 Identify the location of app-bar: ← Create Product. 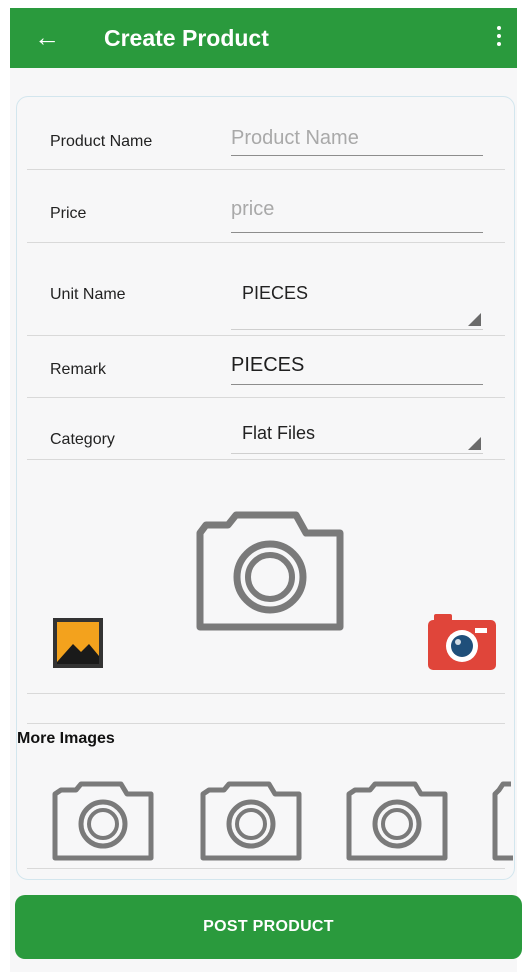
(263, 38).